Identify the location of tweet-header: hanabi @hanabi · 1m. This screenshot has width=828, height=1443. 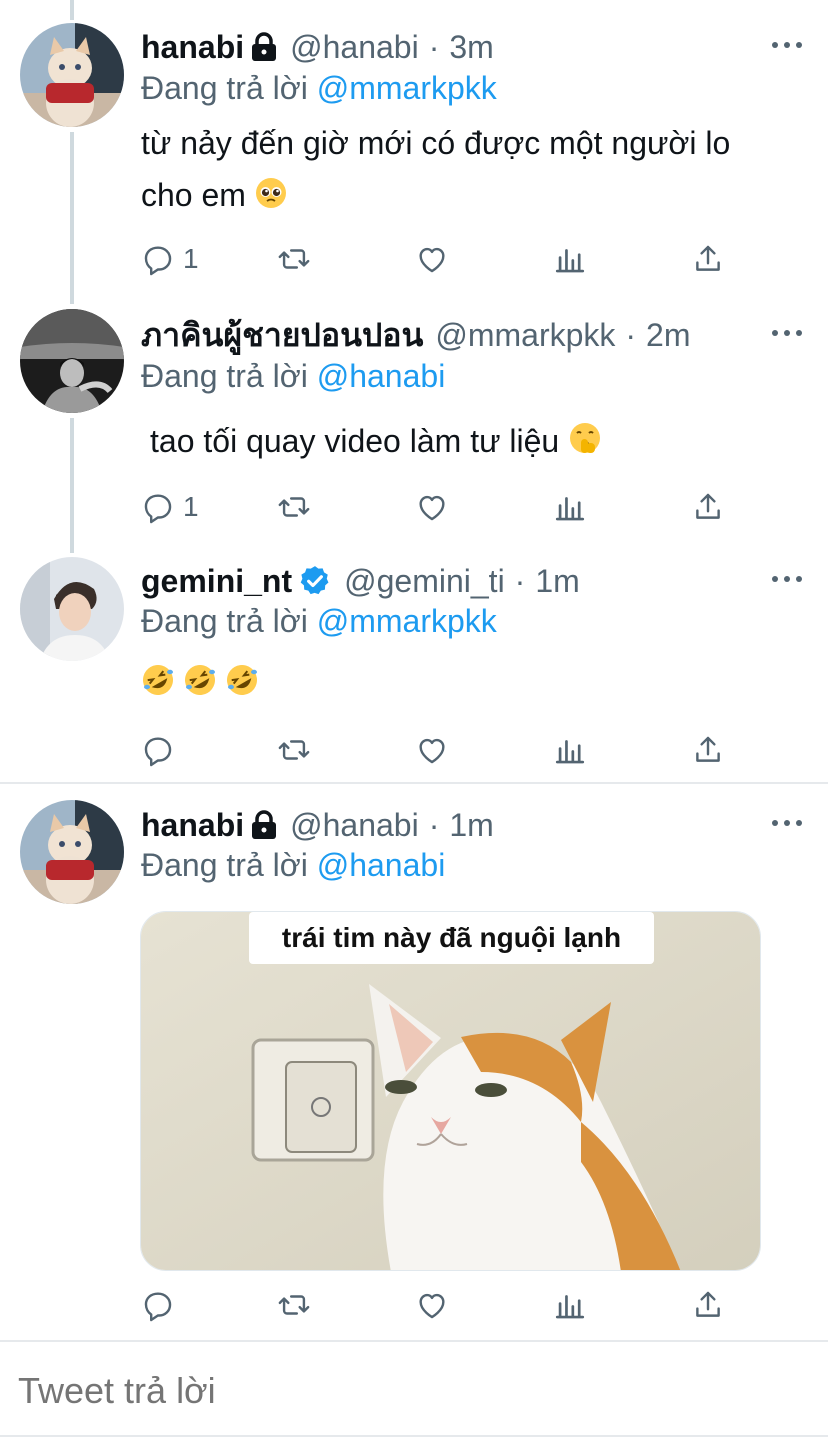
(317, 825).